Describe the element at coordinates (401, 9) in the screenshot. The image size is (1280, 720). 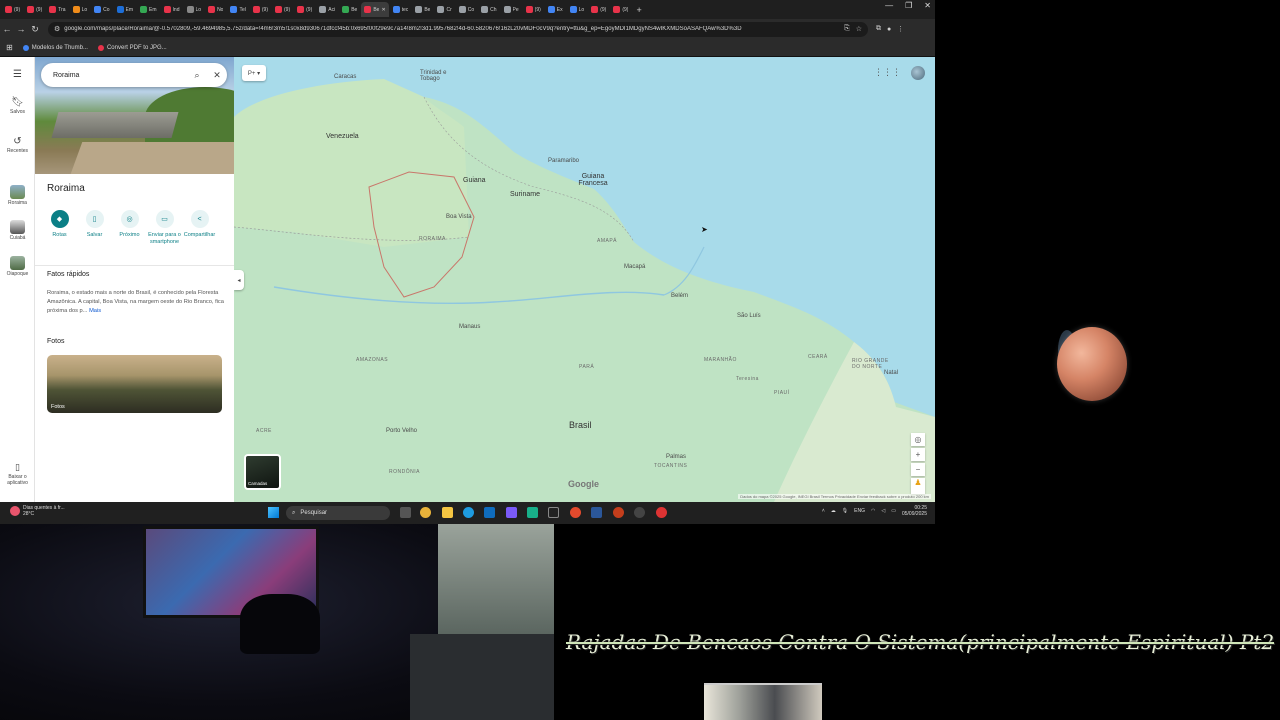
I see `browser-tab: tec` at that location.